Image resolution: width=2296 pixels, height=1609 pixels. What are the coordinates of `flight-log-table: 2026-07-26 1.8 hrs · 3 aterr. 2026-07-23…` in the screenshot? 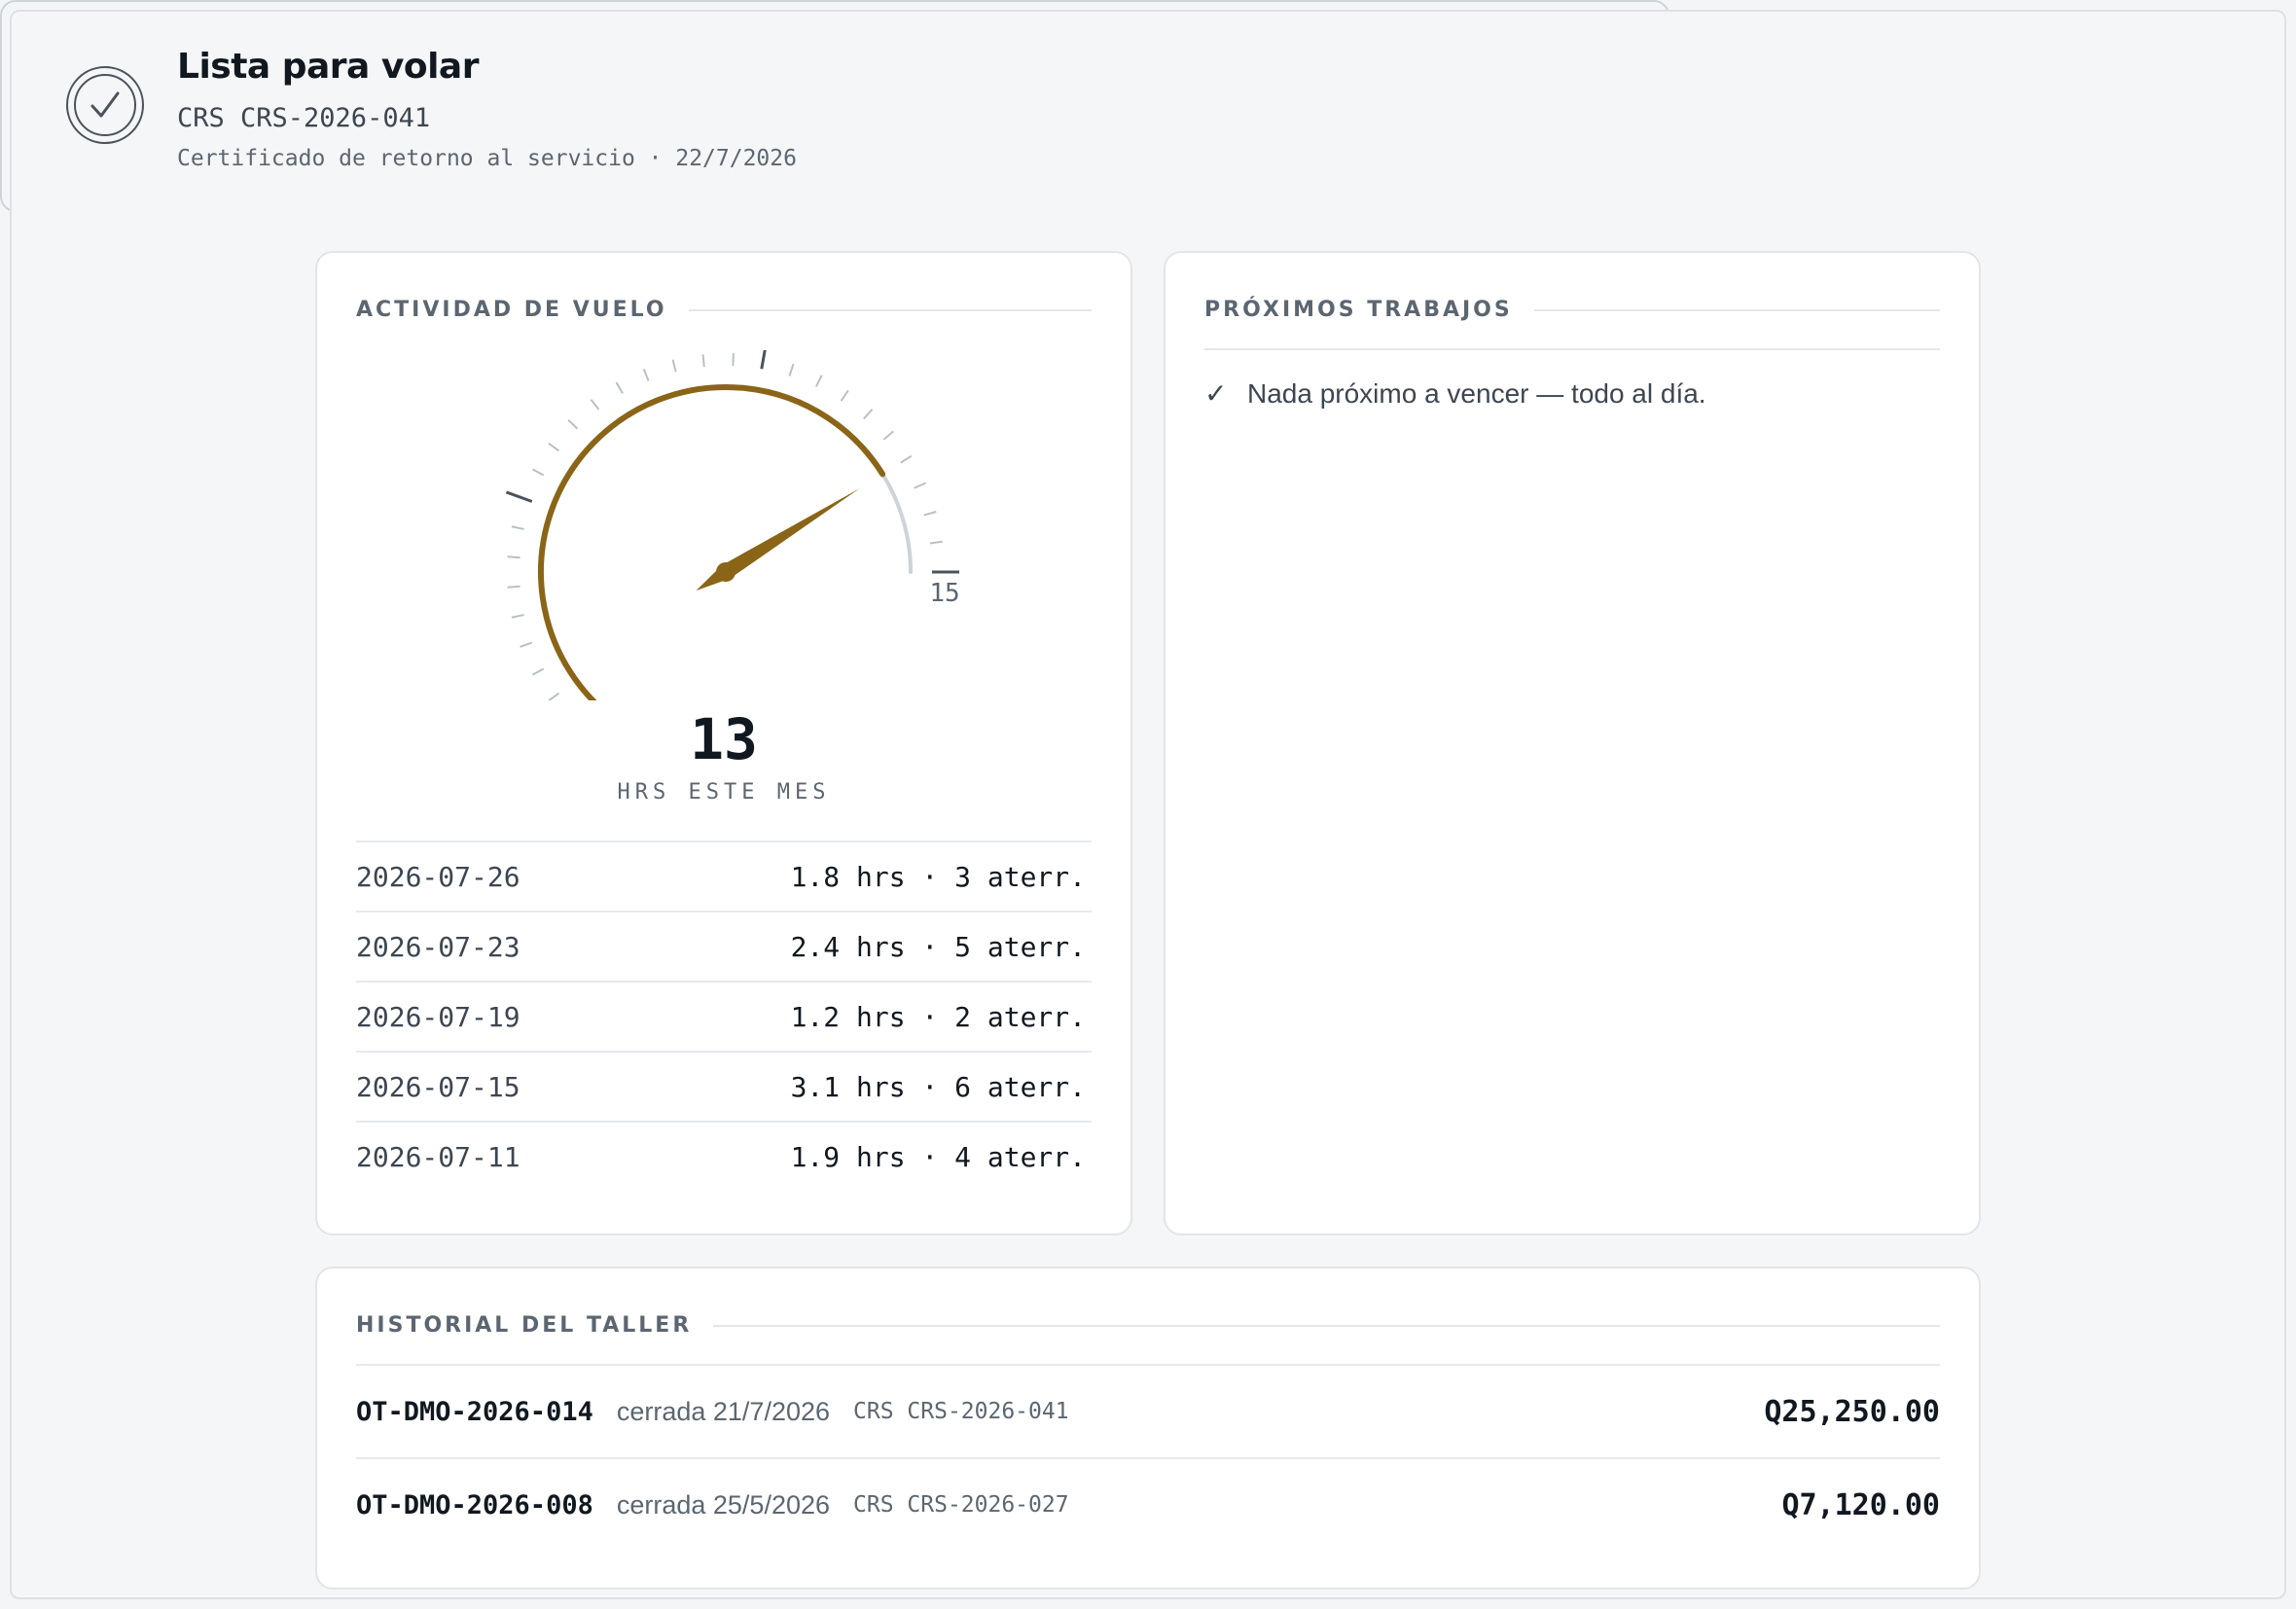 It's located at (724, 1016).